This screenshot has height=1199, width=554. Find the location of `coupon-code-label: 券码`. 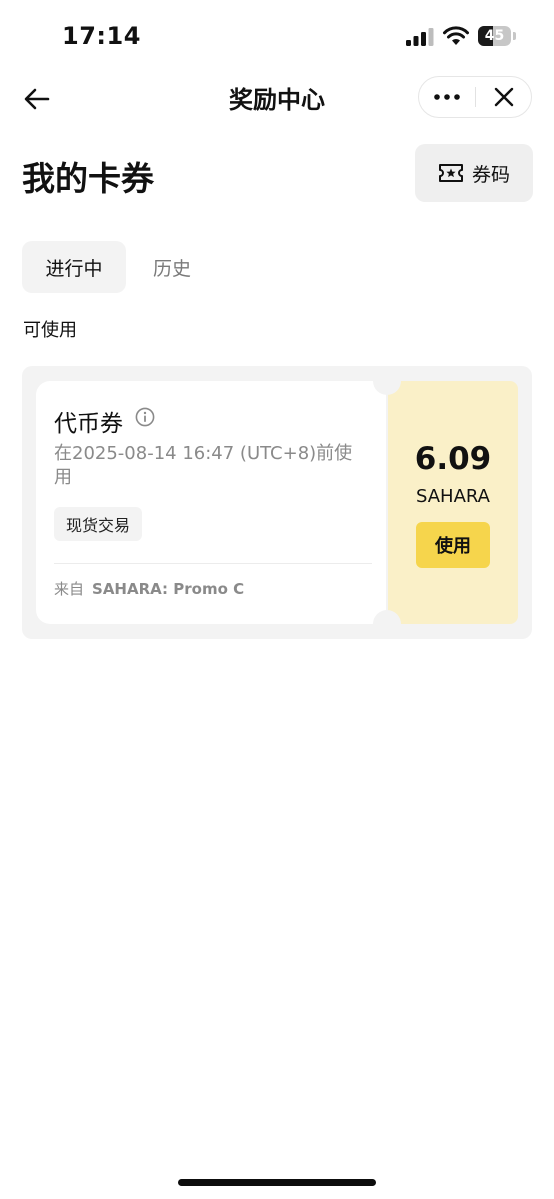

coupon-code-label: 券码 is located at coordinates (490, 174).